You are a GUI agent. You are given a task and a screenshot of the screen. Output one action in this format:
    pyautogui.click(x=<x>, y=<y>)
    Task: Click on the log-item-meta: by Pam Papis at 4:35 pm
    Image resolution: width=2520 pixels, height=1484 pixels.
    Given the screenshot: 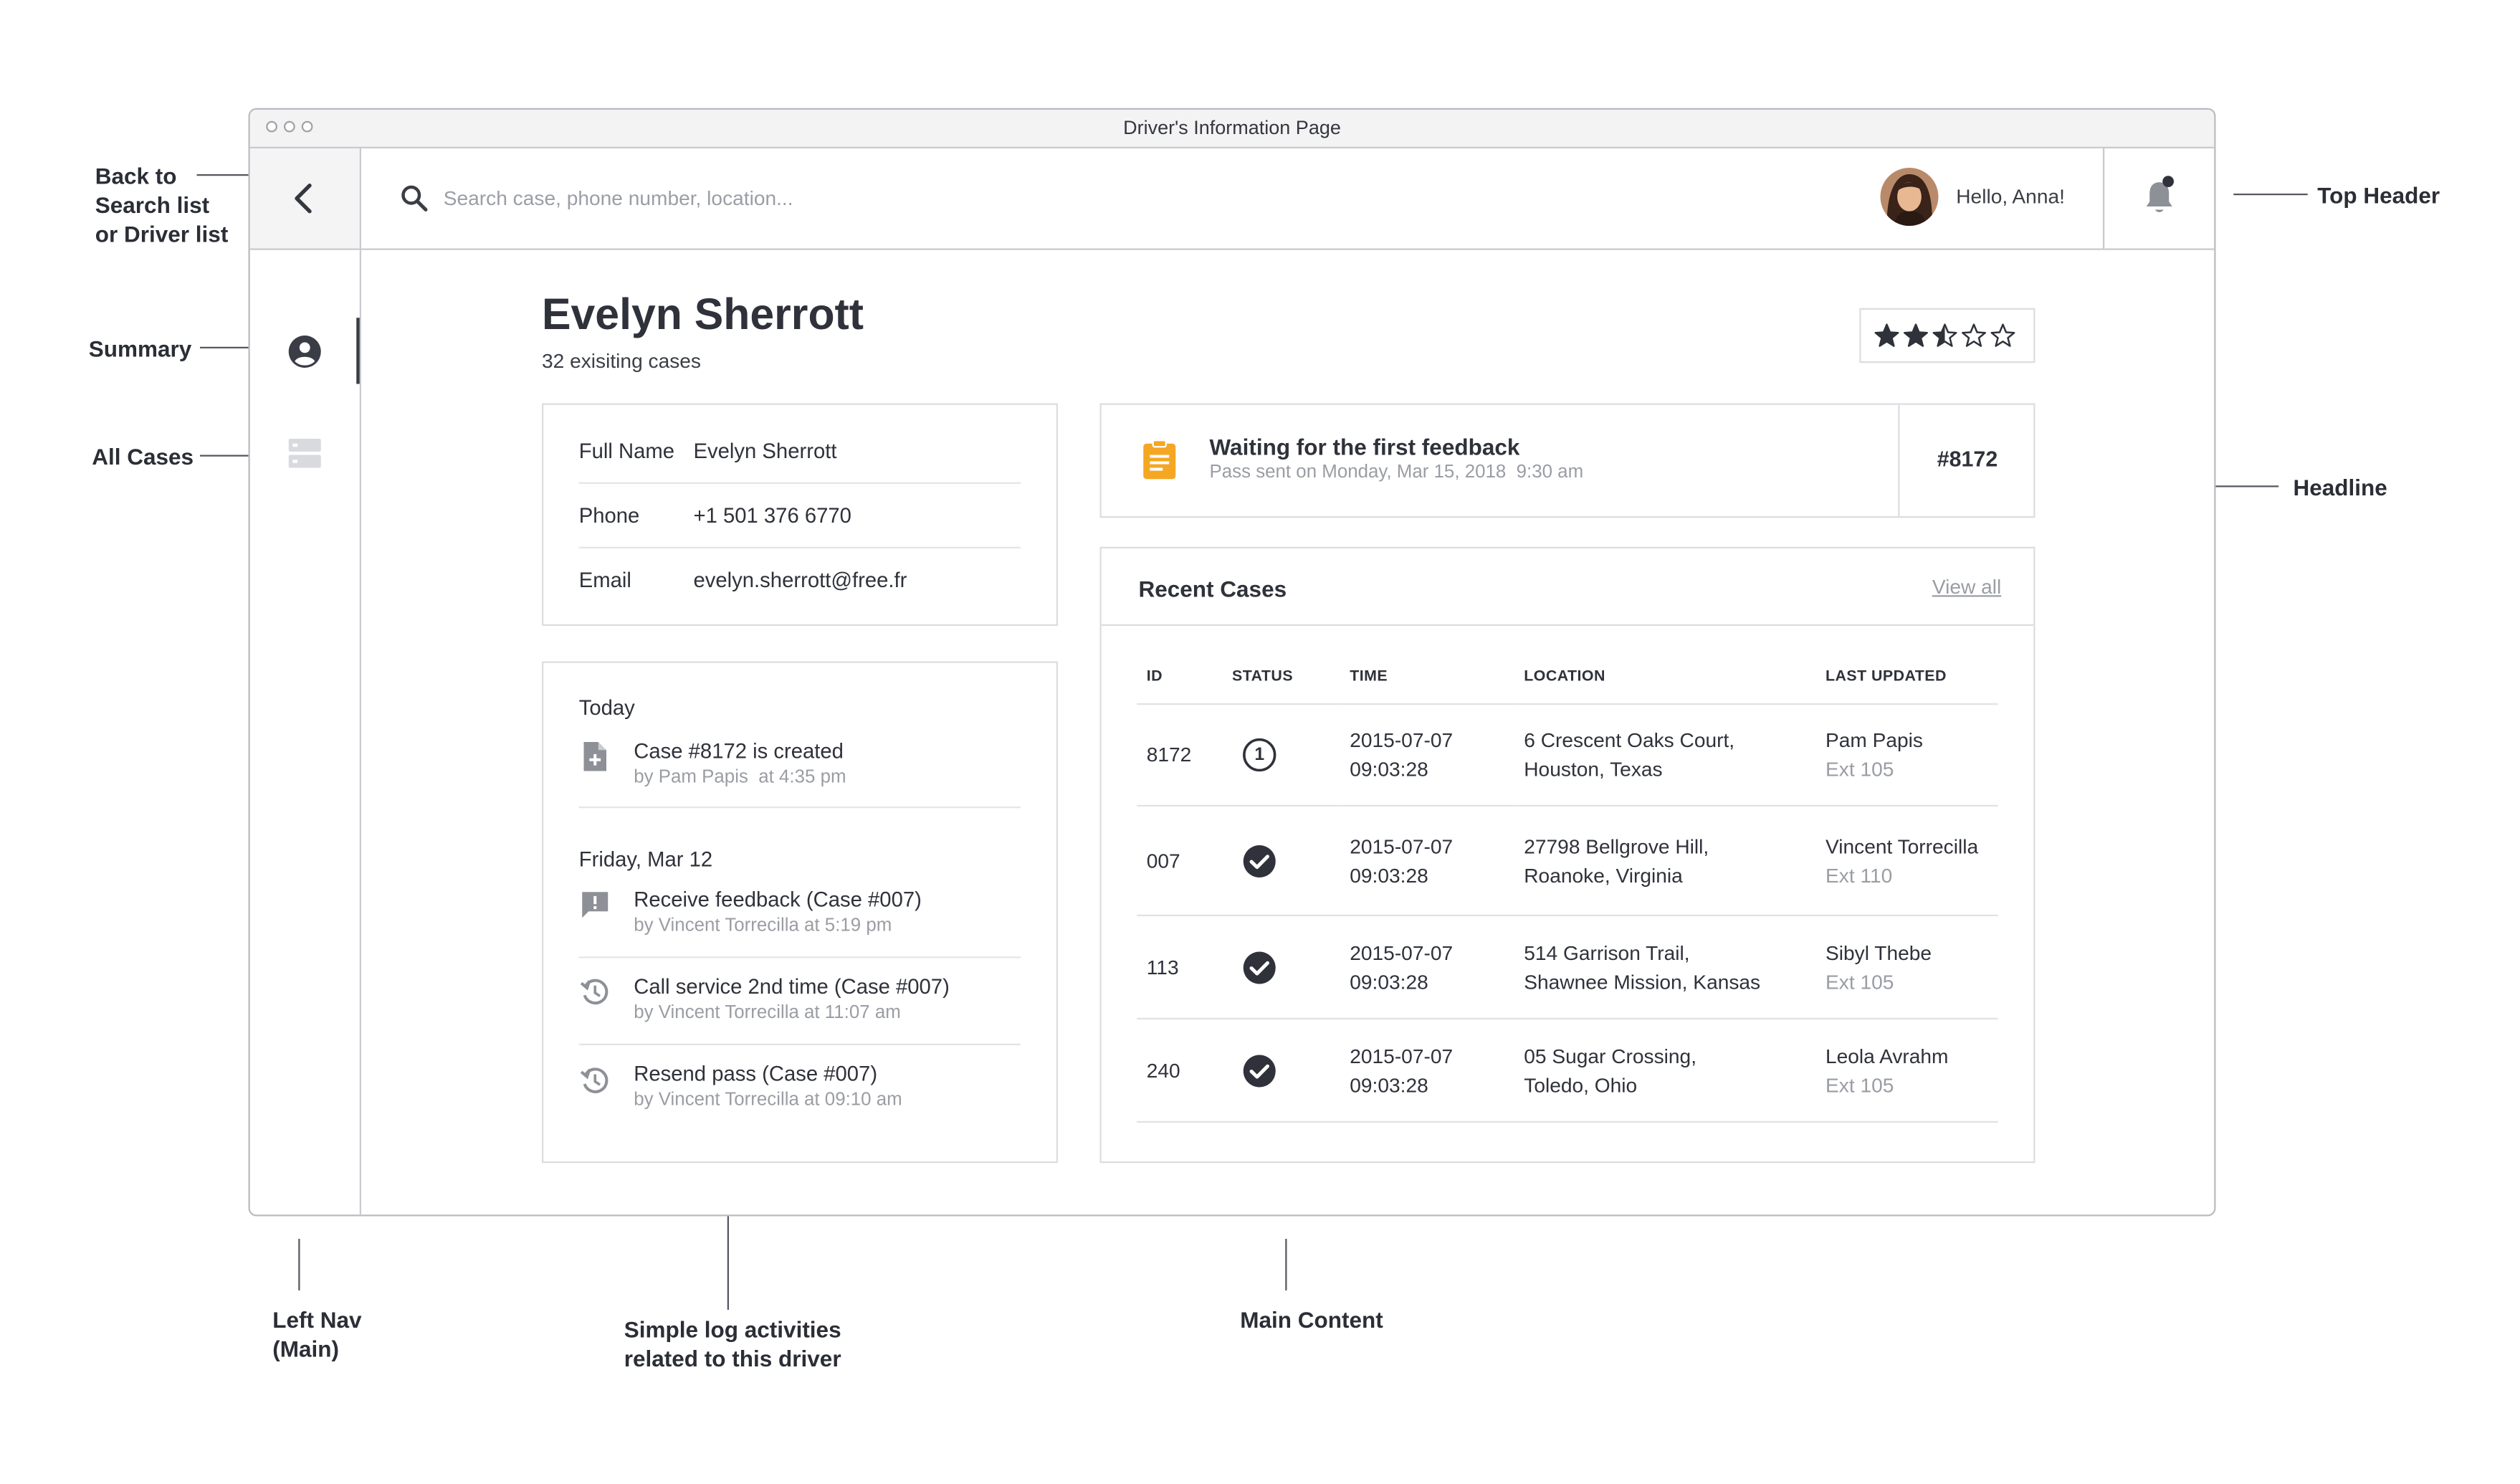 What is the action you would take?
    pyautogui.click(x=740, y=777)
    